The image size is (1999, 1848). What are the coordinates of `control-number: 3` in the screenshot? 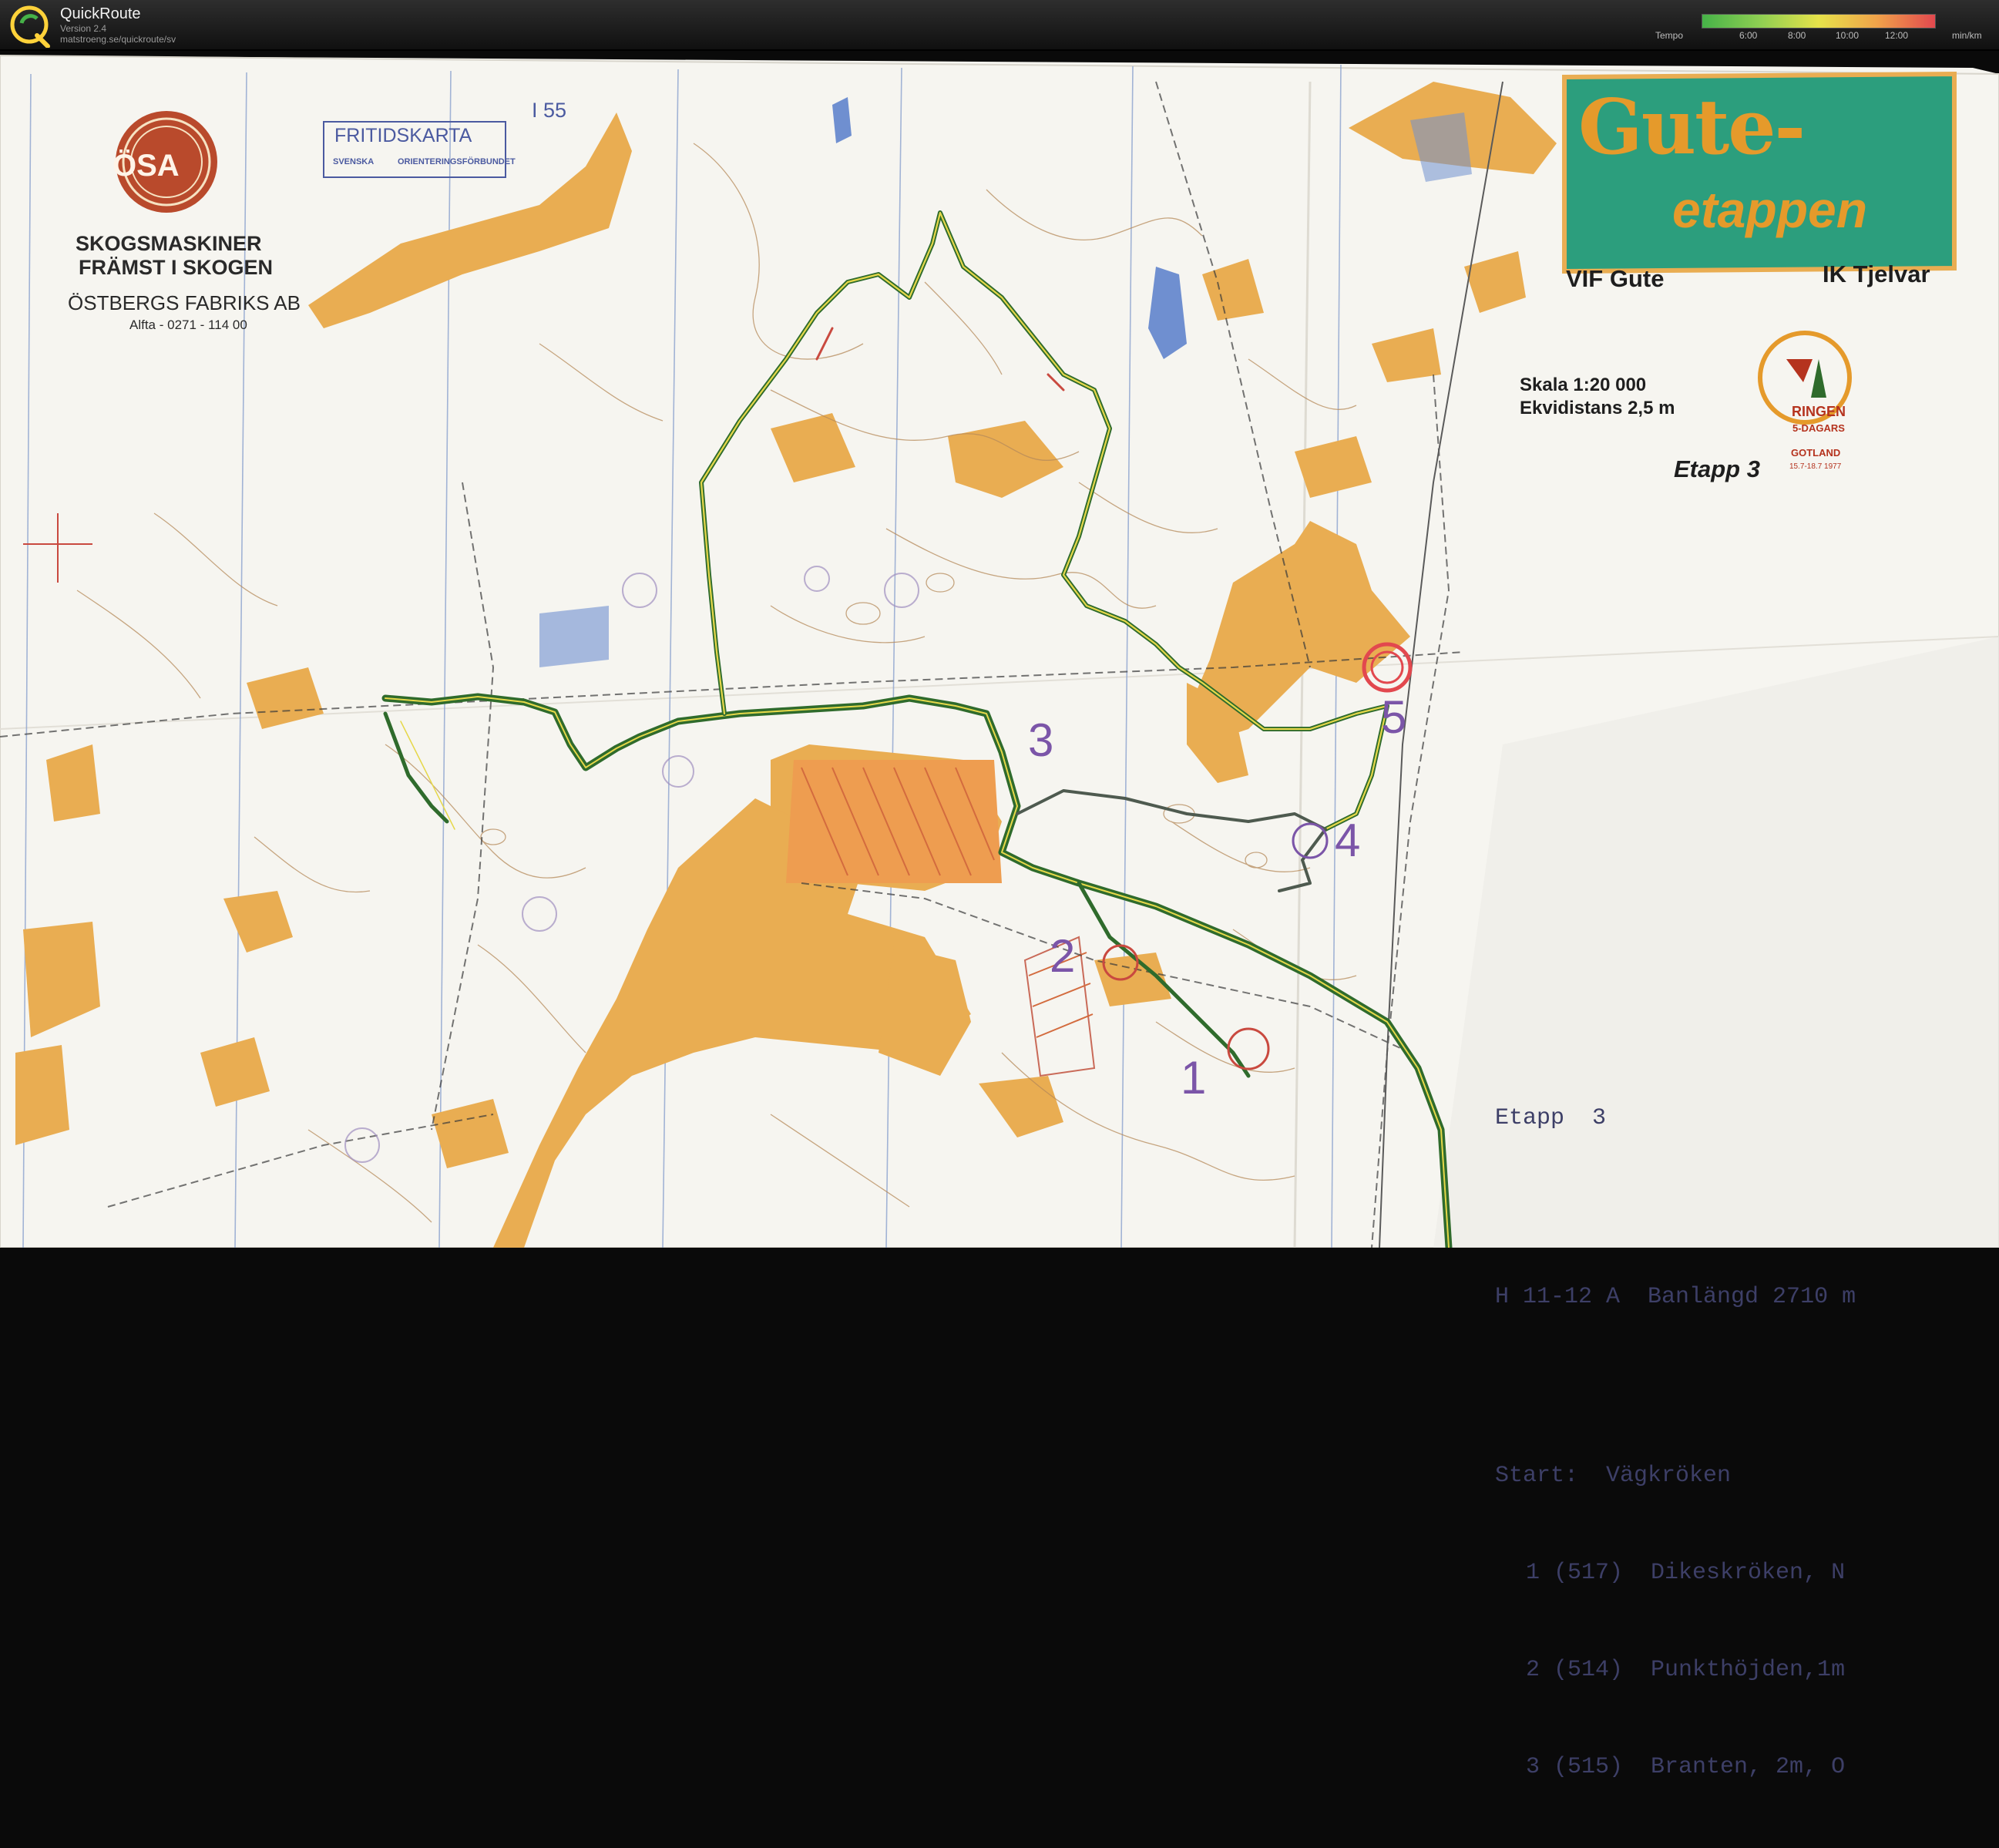 It's located at (1041, 740).